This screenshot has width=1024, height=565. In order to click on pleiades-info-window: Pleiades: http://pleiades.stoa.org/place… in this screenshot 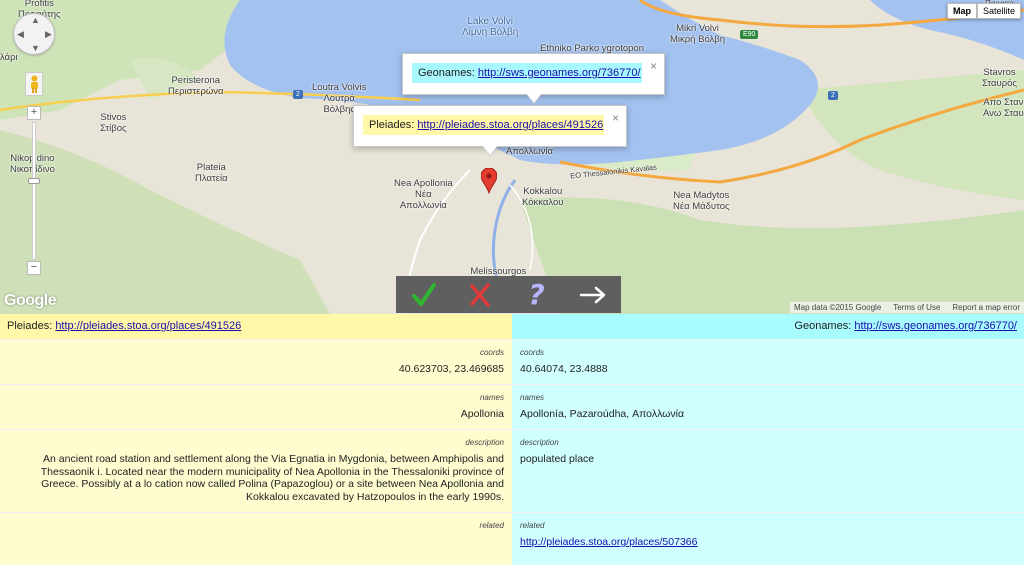, I will do `click(490, 130)`.